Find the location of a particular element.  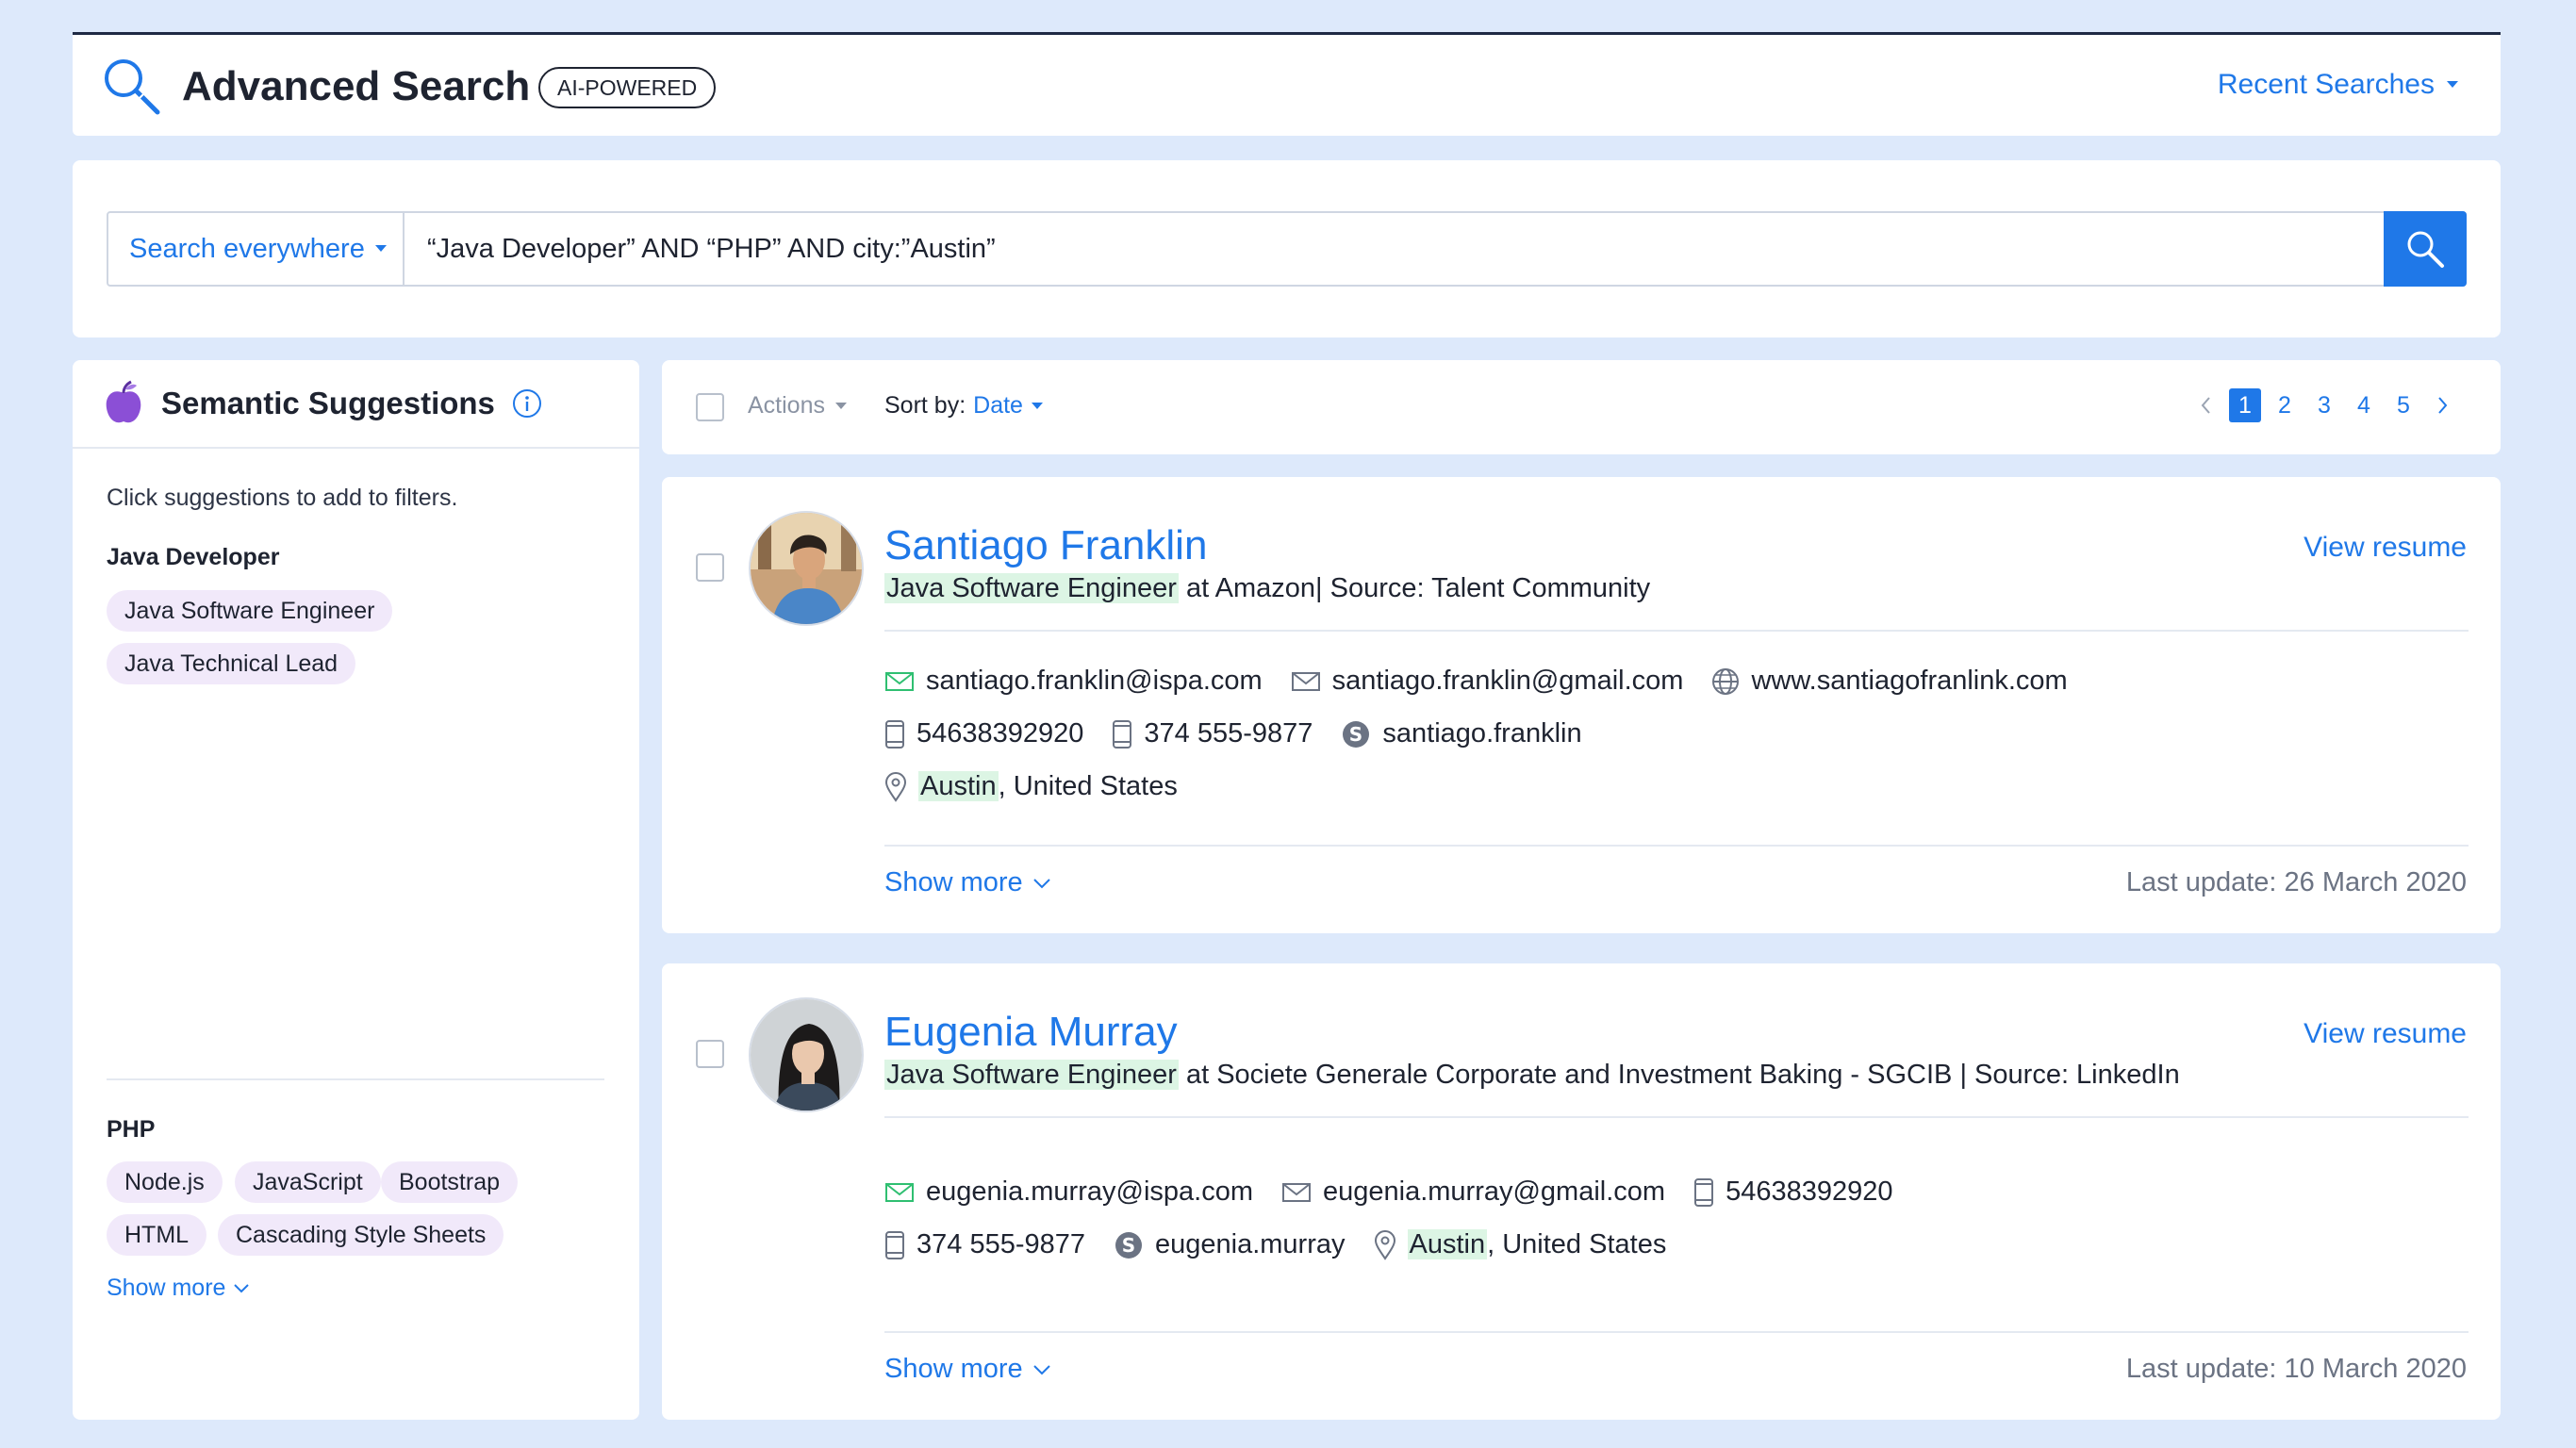

suggestion-chip: JavaScript is located at coordinates (308, 1182).